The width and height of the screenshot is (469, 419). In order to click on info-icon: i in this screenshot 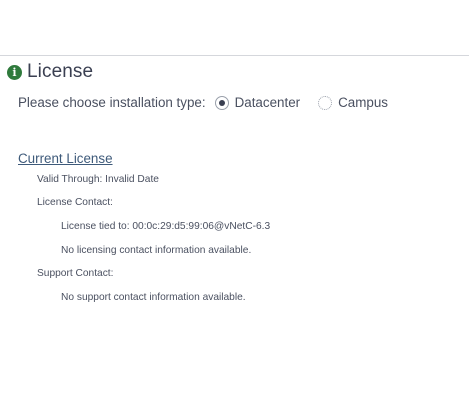, I will do `click(14, 72)`.